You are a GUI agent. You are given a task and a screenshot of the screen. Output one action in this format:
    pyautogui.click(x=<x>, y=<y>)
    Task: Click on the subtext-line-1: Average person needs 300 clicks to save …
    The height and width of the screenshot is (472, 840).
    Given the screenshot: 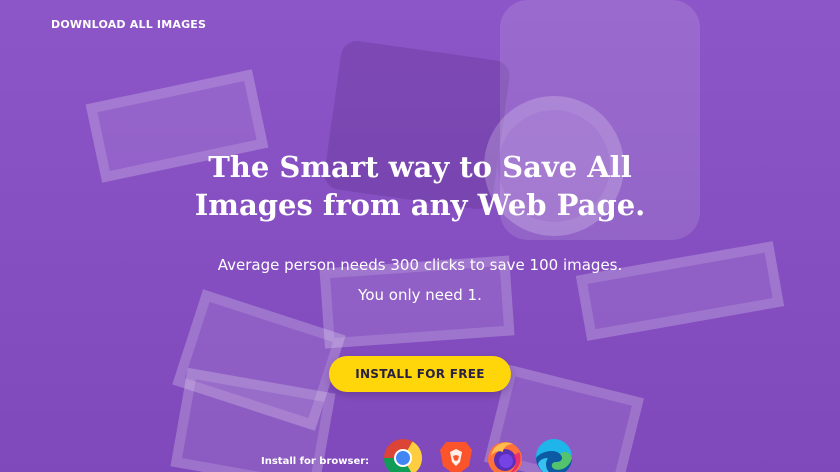 What is the action you would take?
    pyautogui.click(x=420, y=265)
    